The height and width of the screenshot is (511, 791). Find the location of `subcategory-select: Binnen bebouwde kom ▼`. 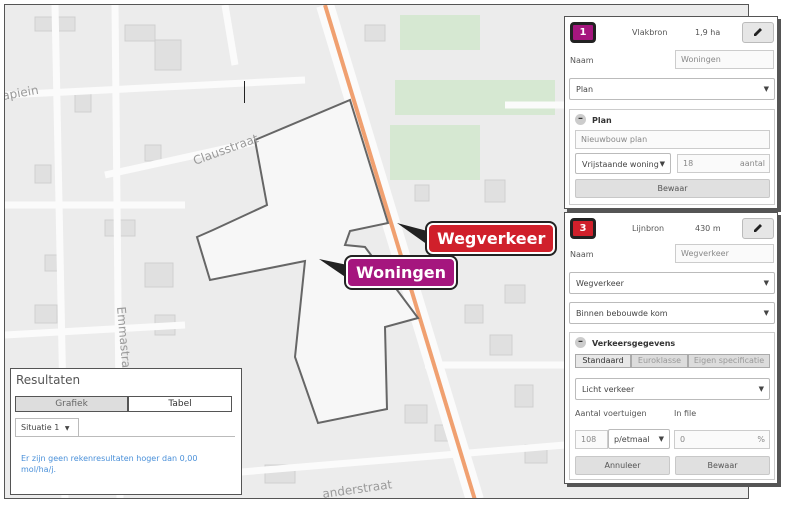

subcategory-select: Binnen bebouwde kom ▼ is located at coordinates (672, 313).